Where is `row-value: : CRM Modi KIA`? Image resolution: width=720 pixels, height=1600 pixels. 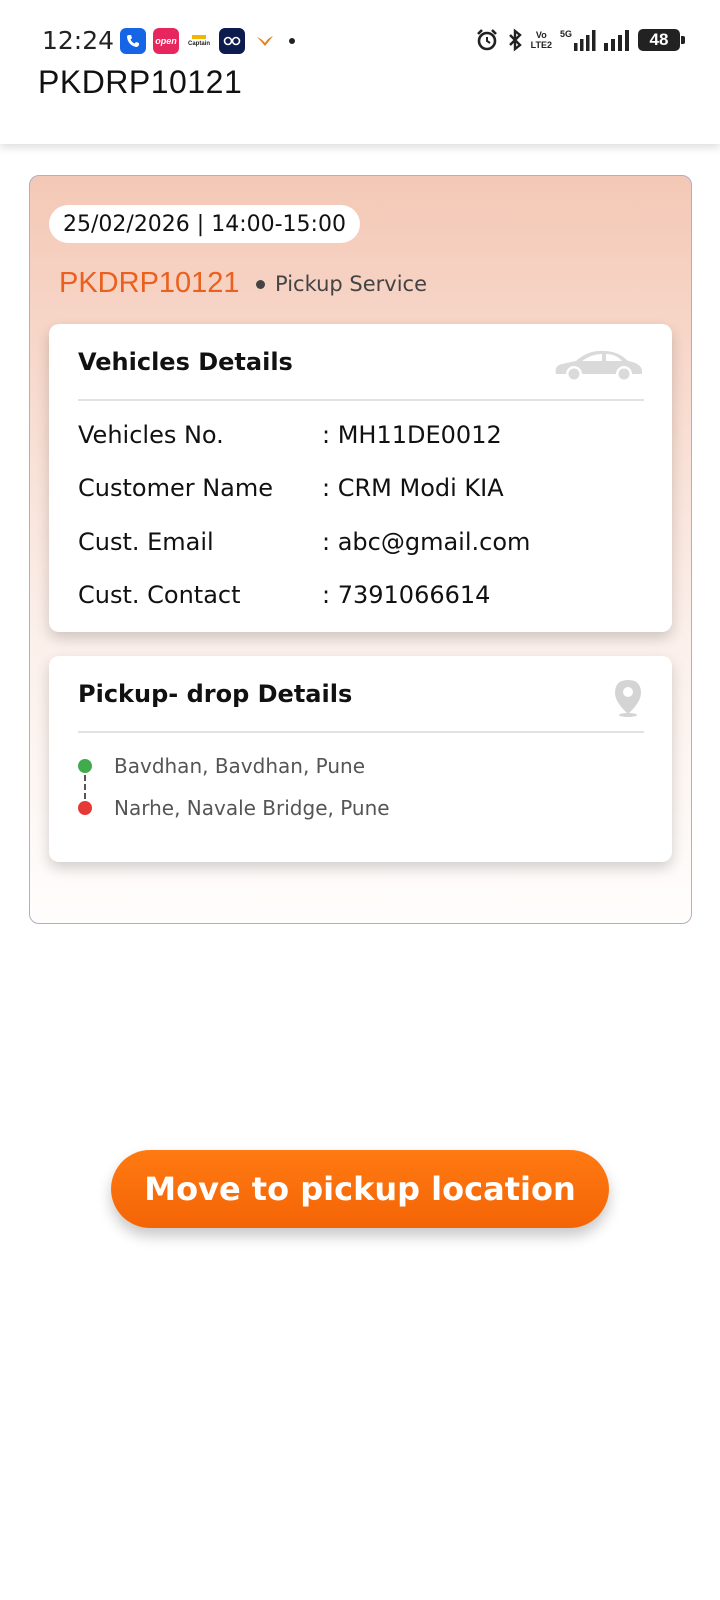 row-value: : CRM Modi KIA is located at coordinates (413, 488).